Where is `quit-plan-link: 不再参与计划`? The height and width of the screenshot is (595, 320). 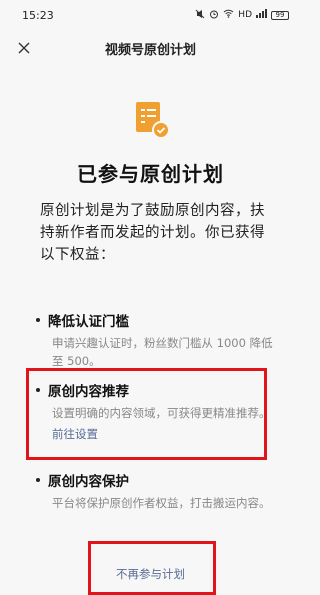
quit-plan-link: 不再参与计划 is located at coordinates (150, 574).